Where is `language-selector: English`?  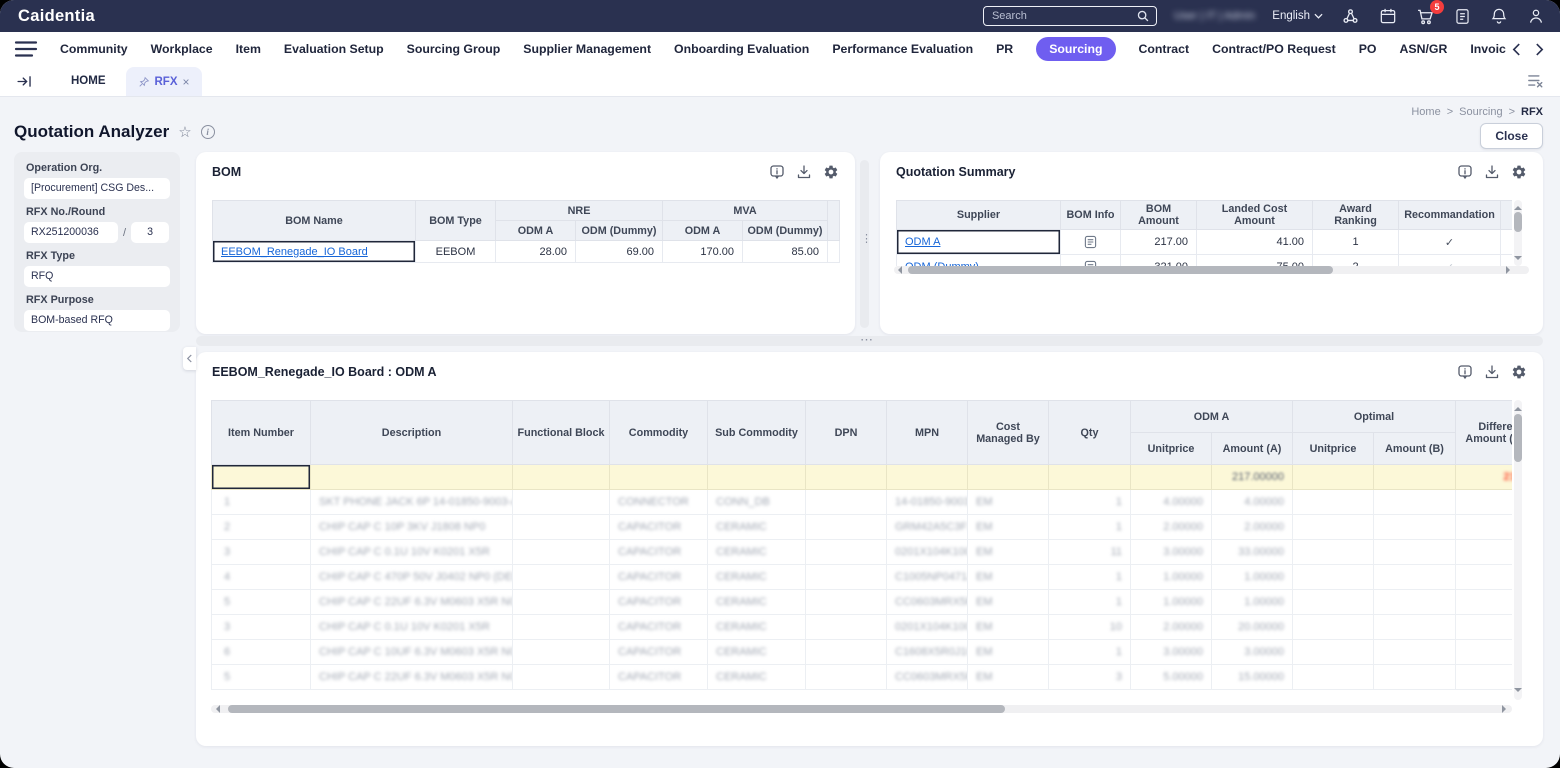
language-selector: English is located at coordinates (1297, 16).